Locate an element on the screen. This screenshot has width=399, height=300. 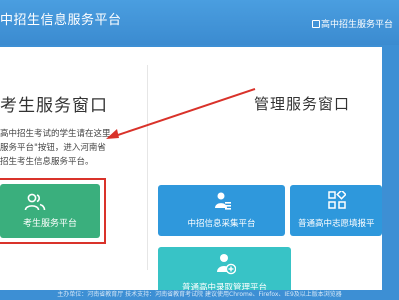
section-divider is located at coordinates (147, 167).